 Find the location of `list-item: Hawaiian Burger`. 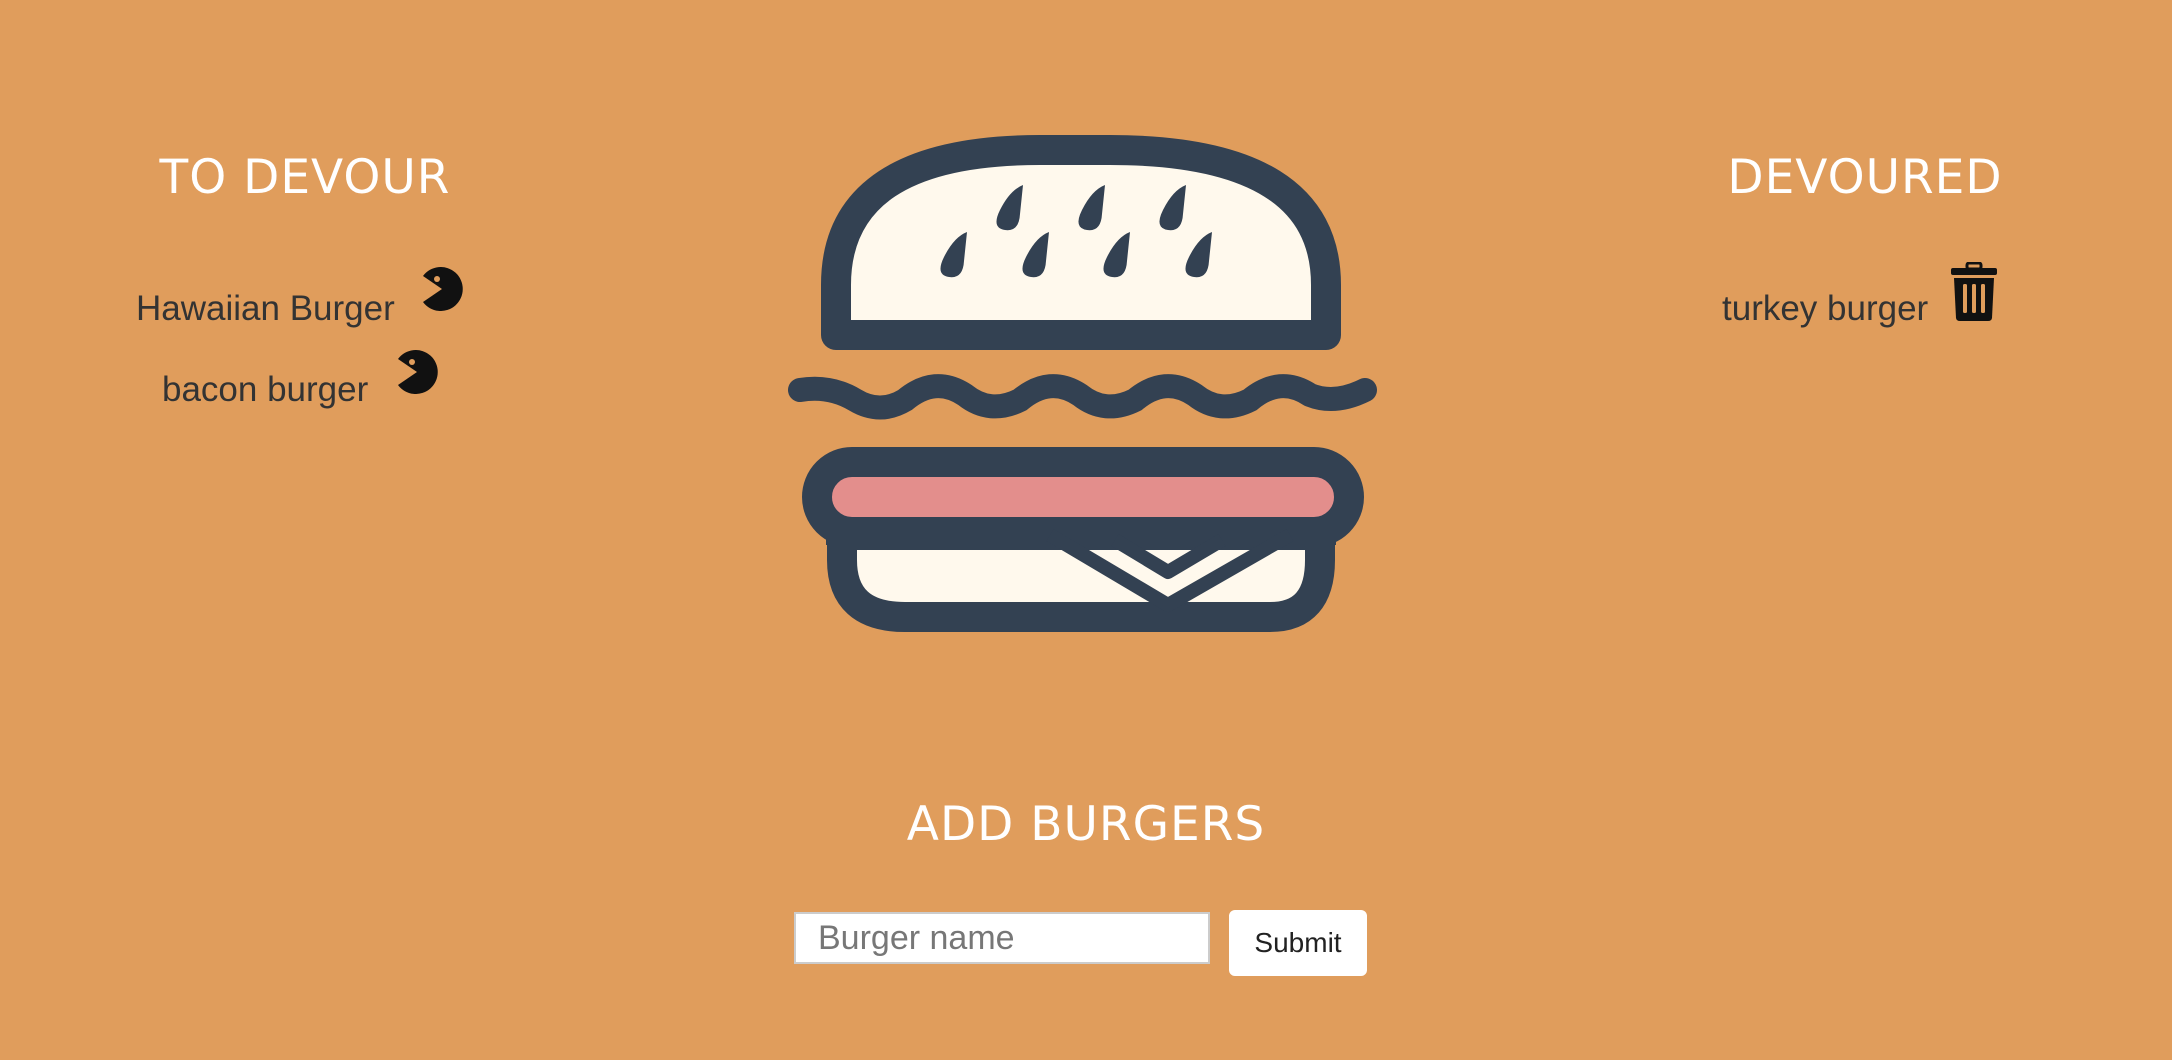

list-item: Hawaiian Burger is located at coordinates (265, 309).